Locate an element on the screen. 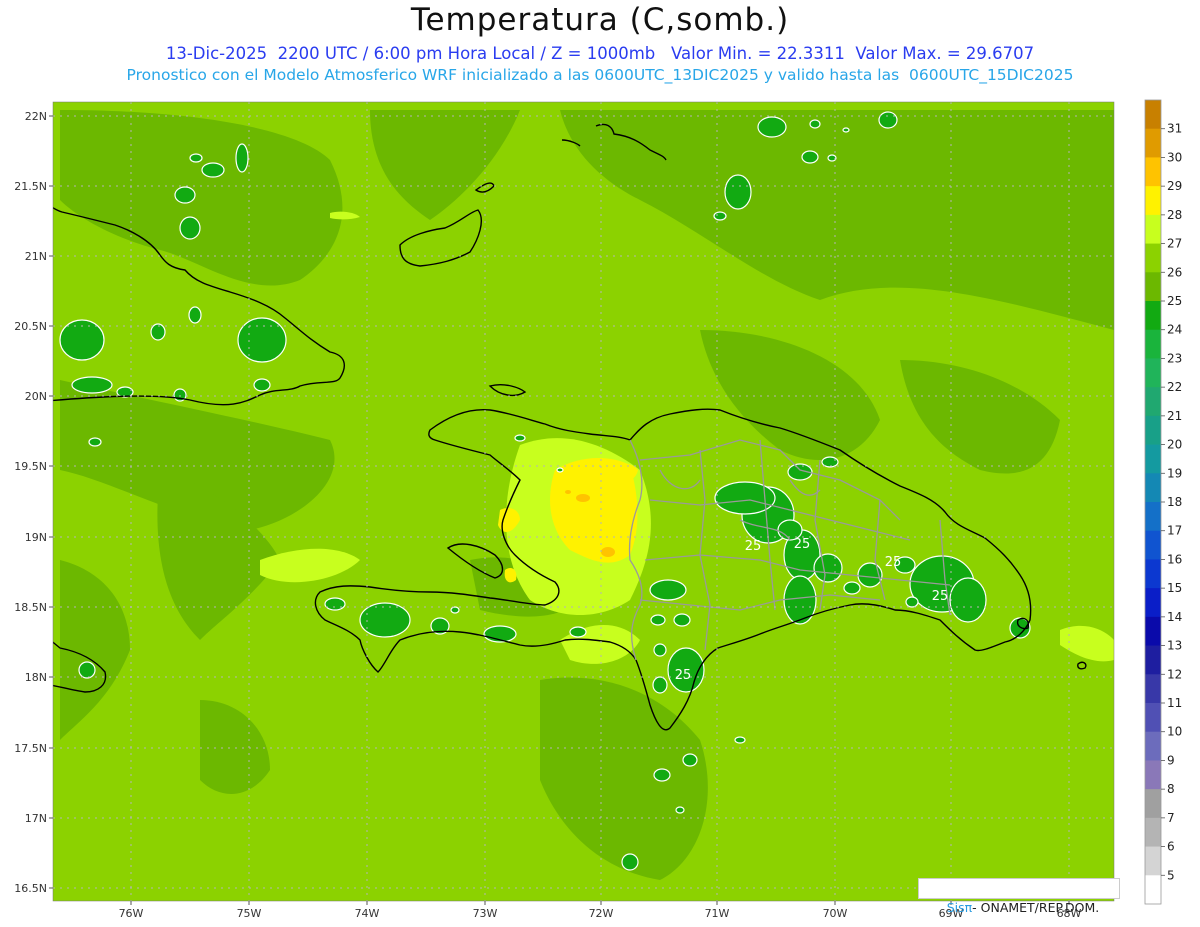 This screenshot has width=1200, height=927. lat-tick-label: 17.5N is located at coordinates (30, 748).